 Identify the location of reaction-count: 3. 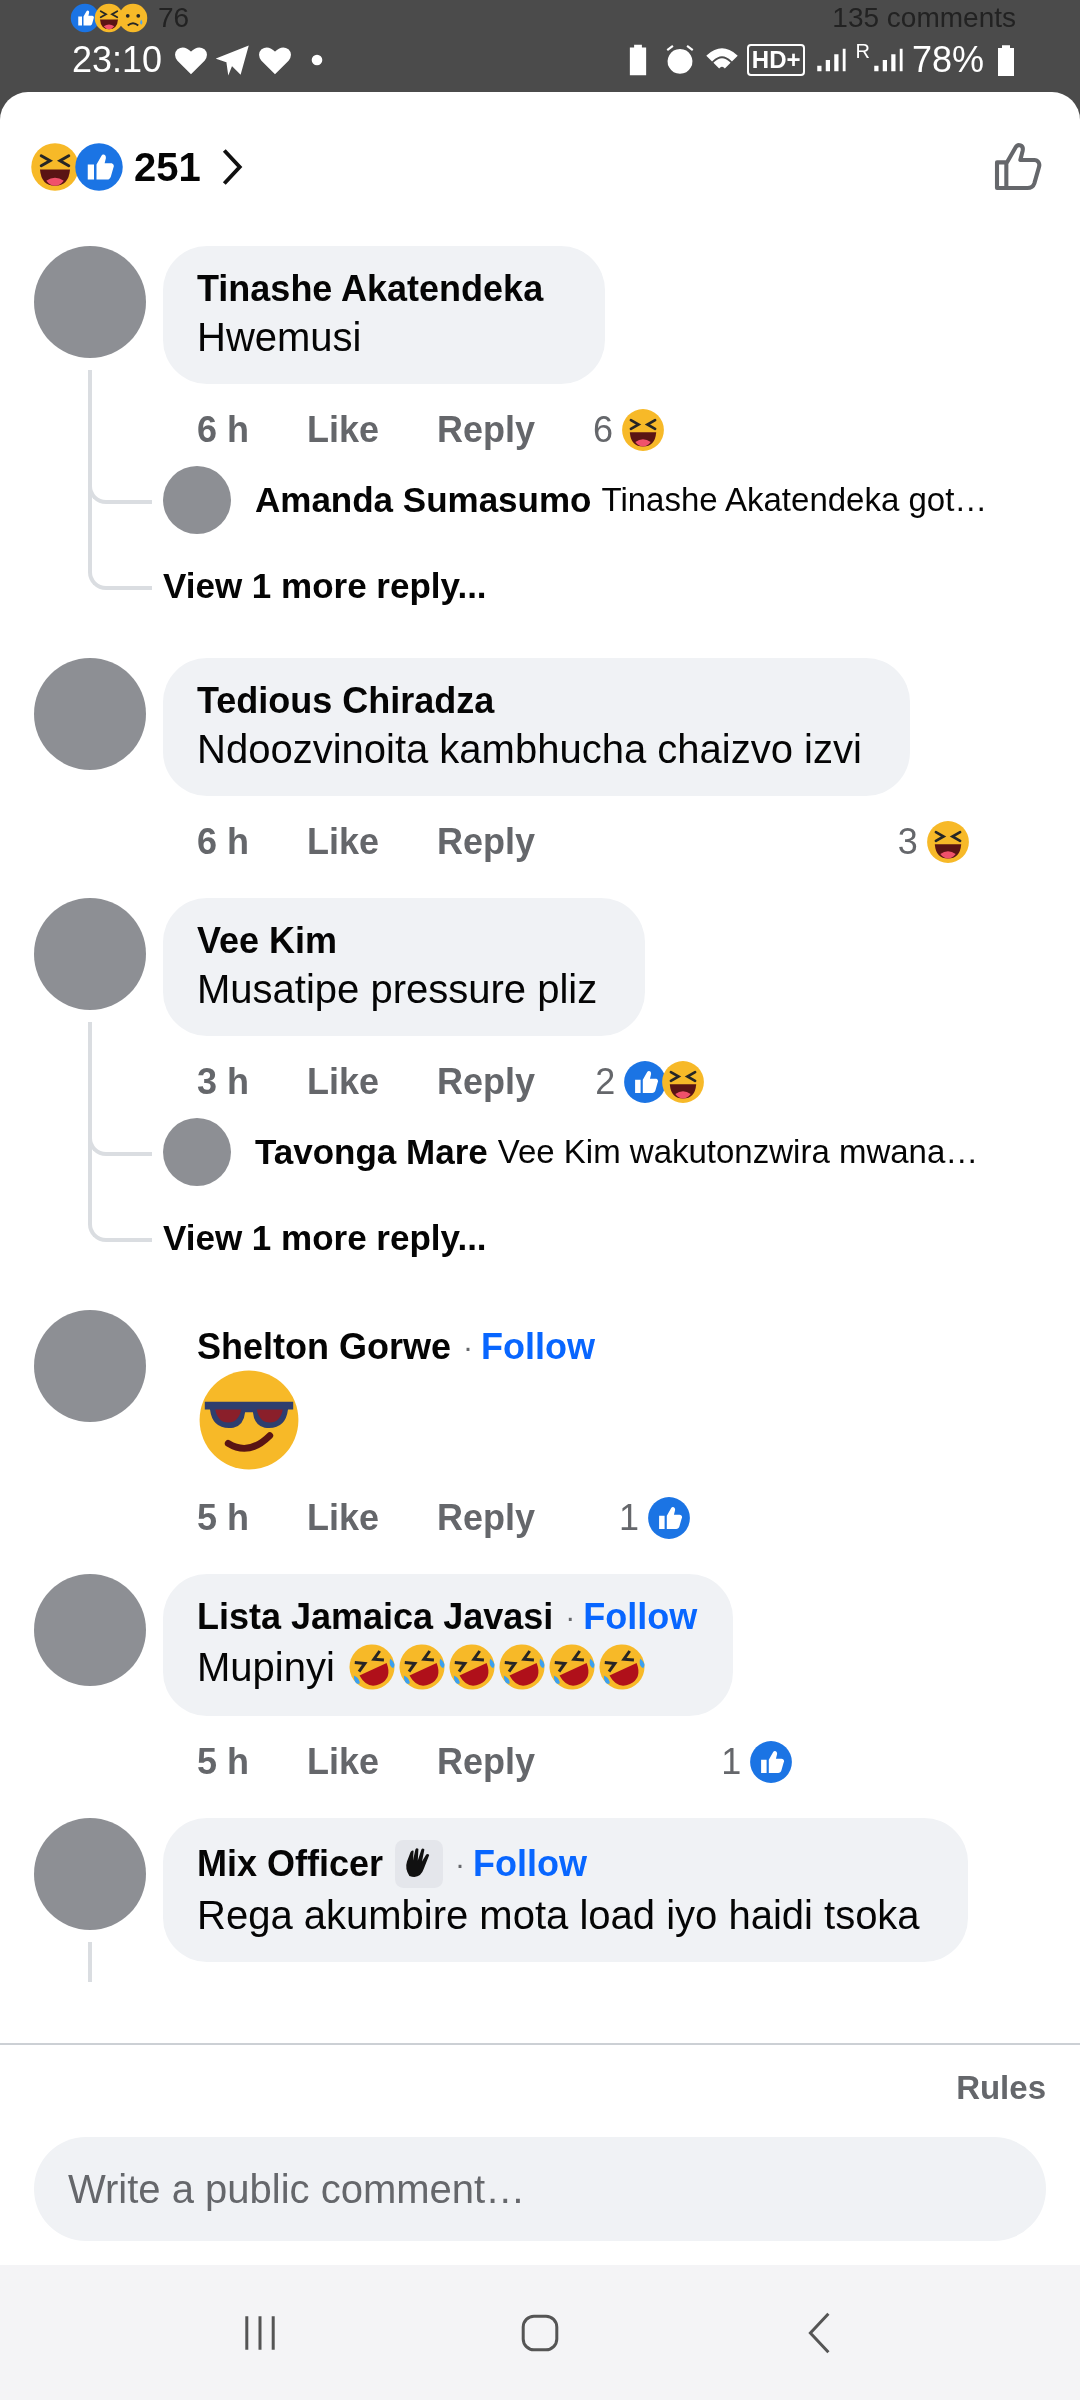
(907, 842).